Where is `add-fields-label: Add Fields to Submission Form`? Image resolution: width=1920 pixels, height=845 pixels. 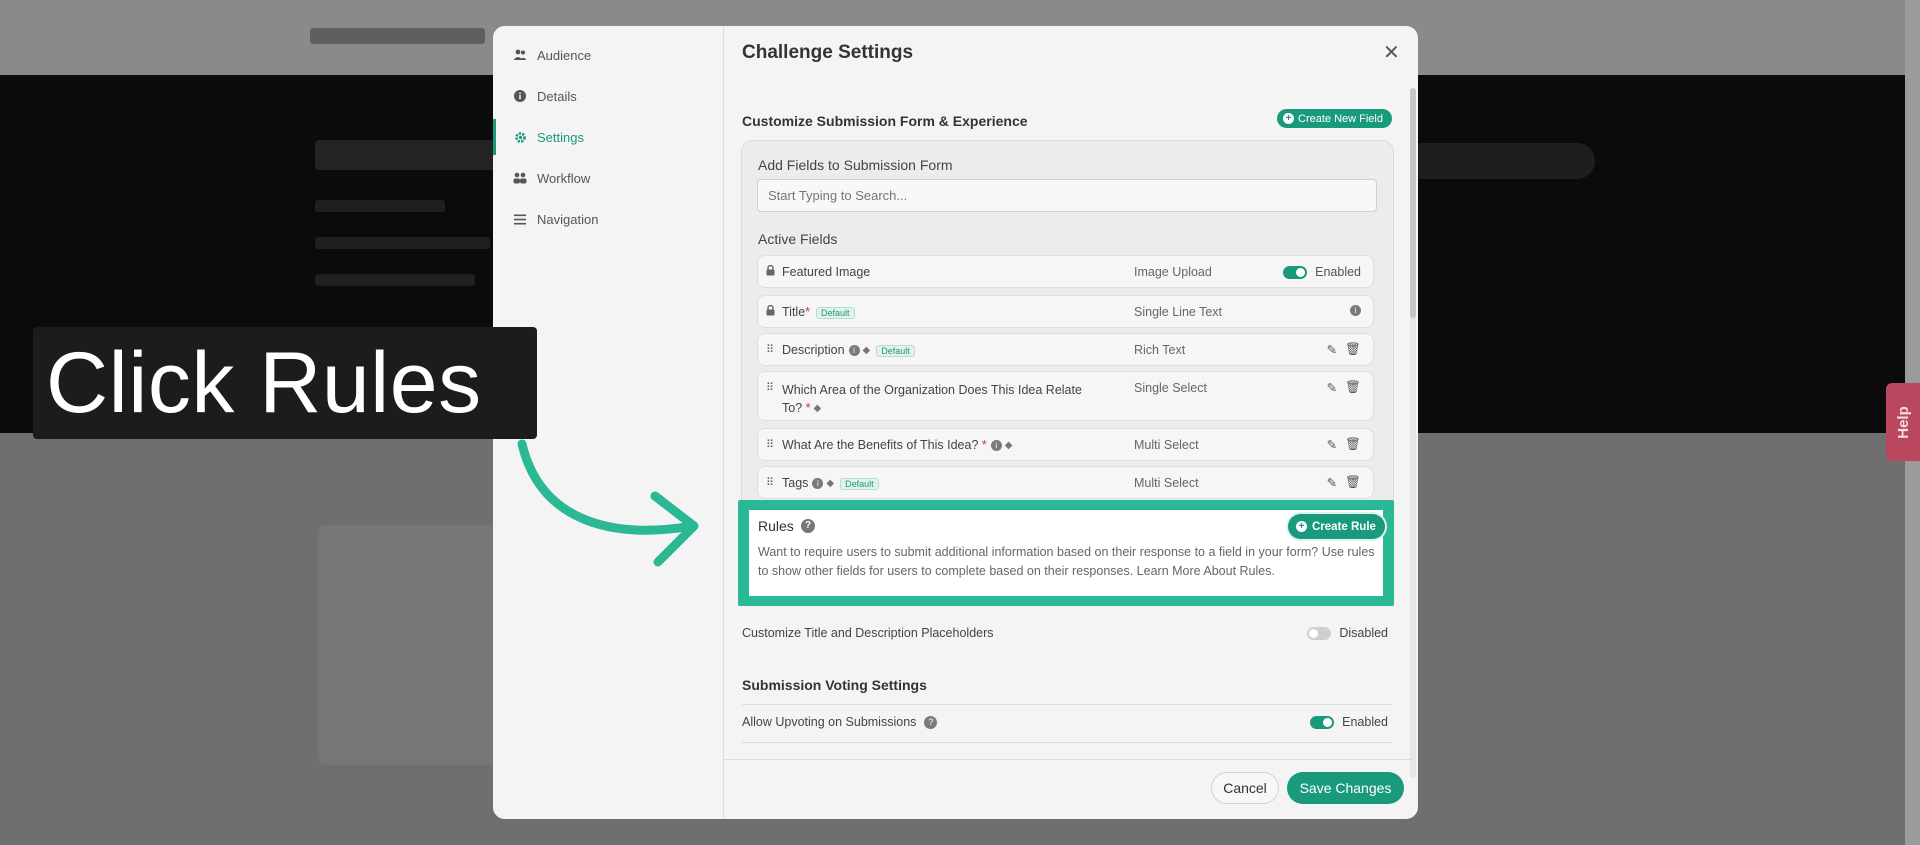
add-fields-label: Add Fields to Submission Form is located at coordinates (855, 165).